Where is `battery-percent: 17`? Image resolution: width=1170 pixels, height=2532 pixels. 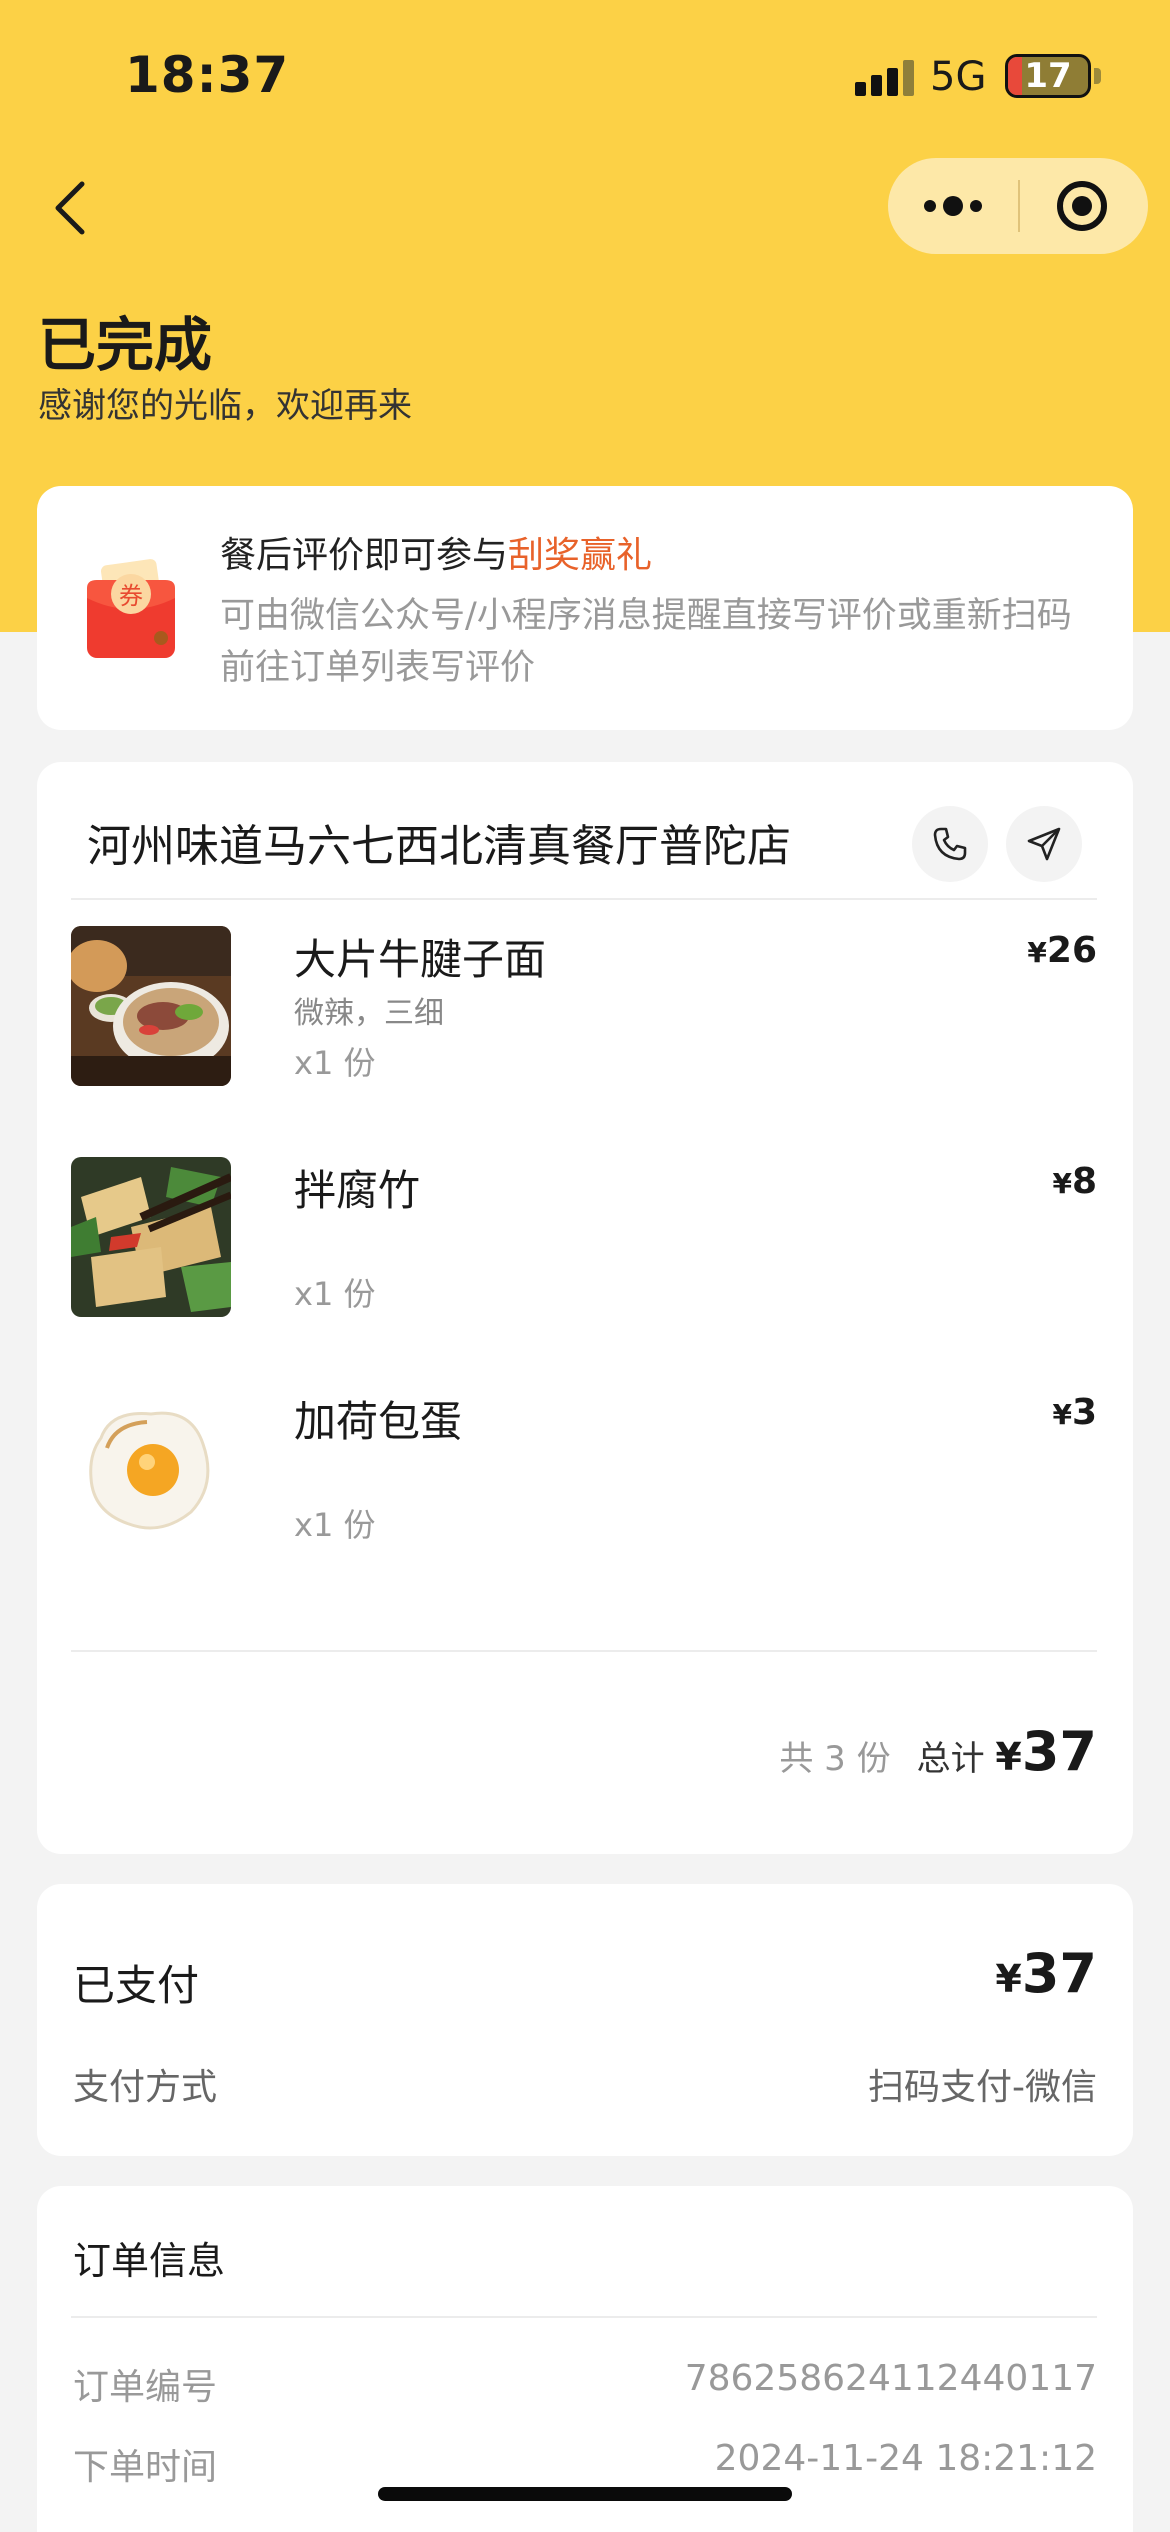 battery-percent: 17 is located at coordinates (1048, 76).